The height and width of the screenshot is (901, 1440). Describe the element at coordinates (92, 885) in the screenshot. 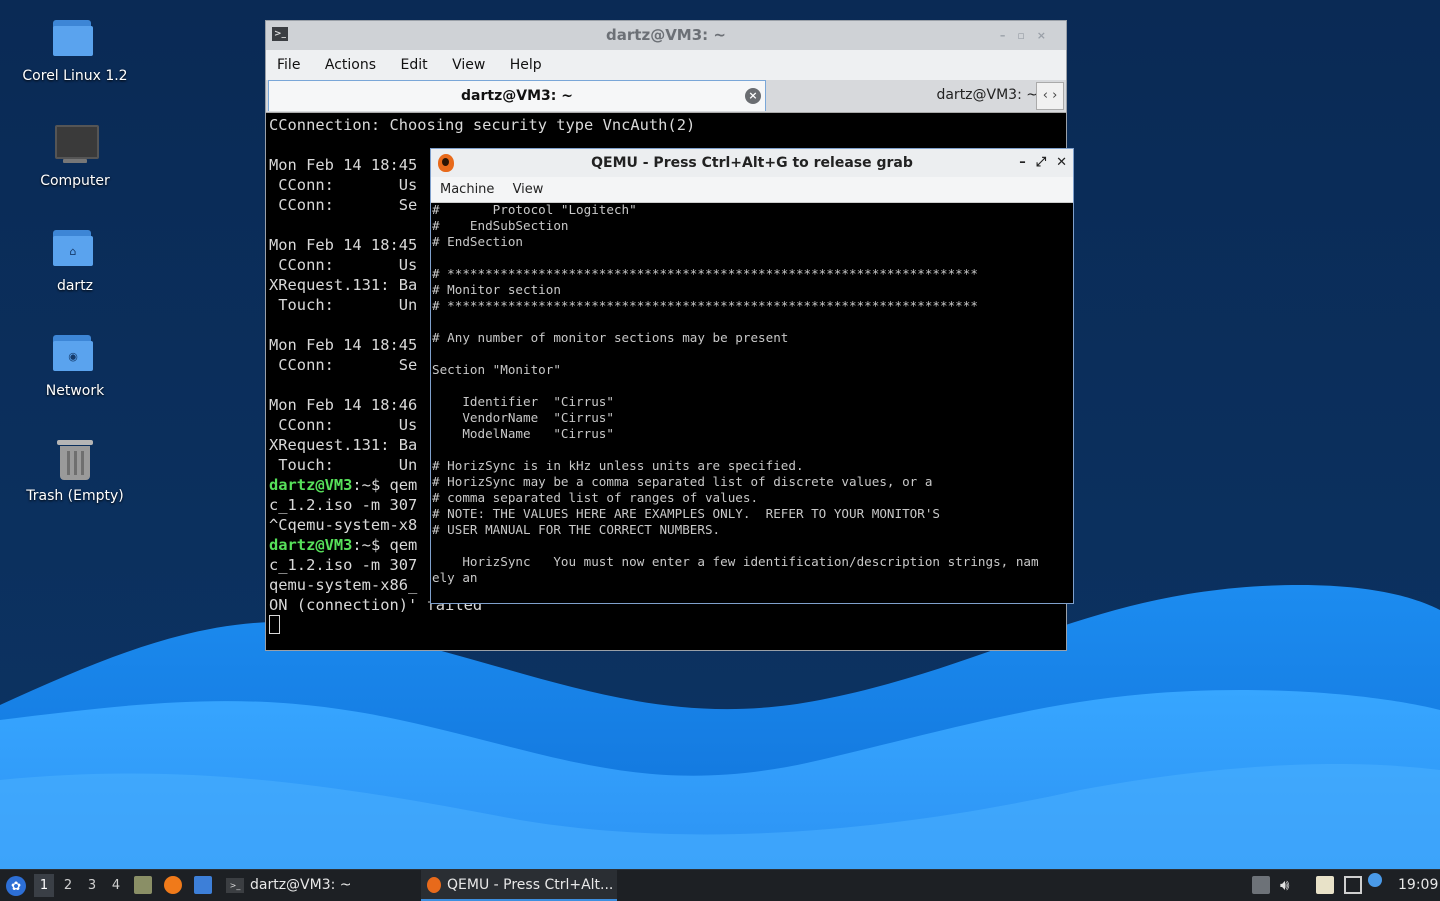

I see `workspace-3: 3` at that location.